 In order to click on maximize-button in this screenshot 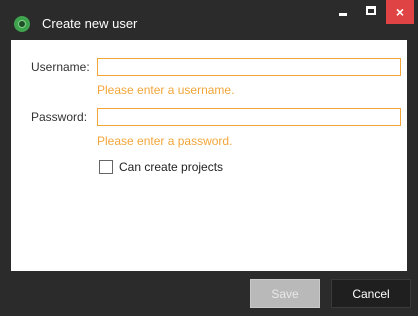, I will do `click(371, 12)`.